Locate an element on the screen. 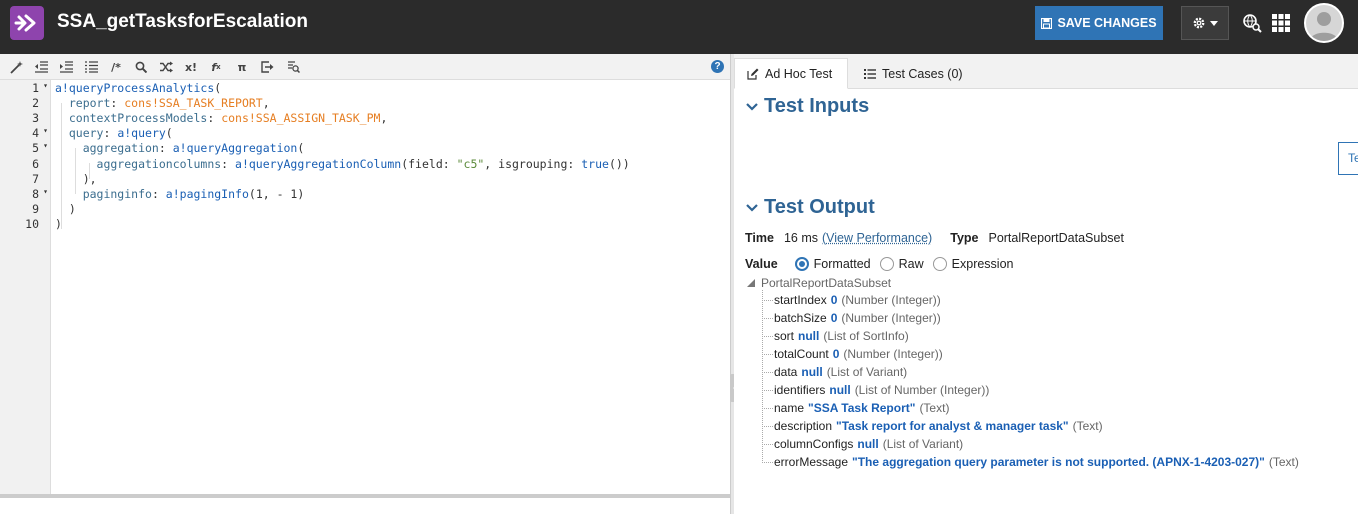 The width and height of the screenshot is (1358, 514). test-output-header: Test Output is located at coordinates (810, 207).